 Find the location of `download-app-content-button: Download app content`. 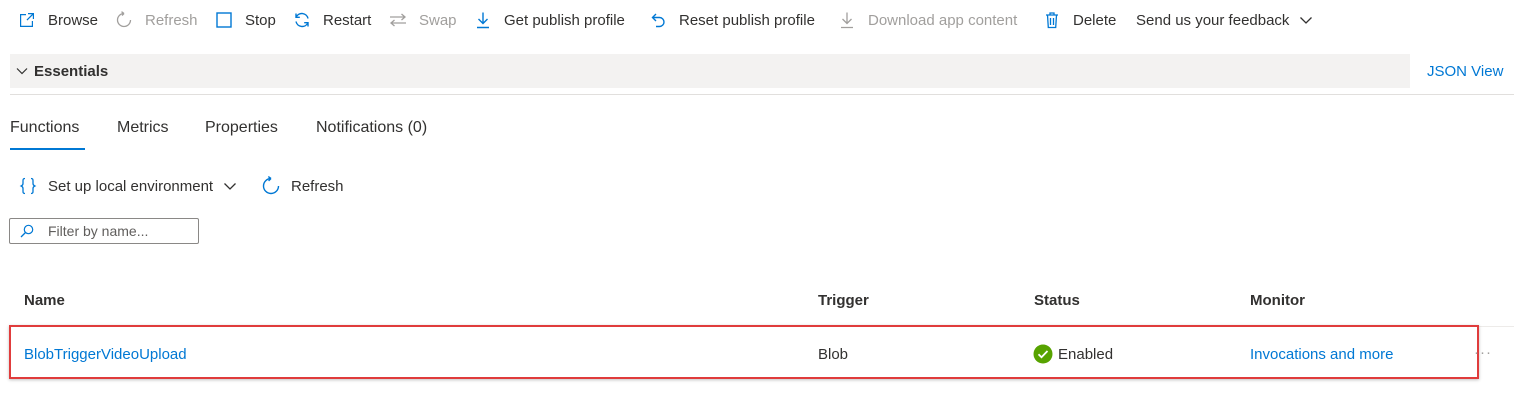

download-app-content-button: Download app content is located at coordinates (927, 20).